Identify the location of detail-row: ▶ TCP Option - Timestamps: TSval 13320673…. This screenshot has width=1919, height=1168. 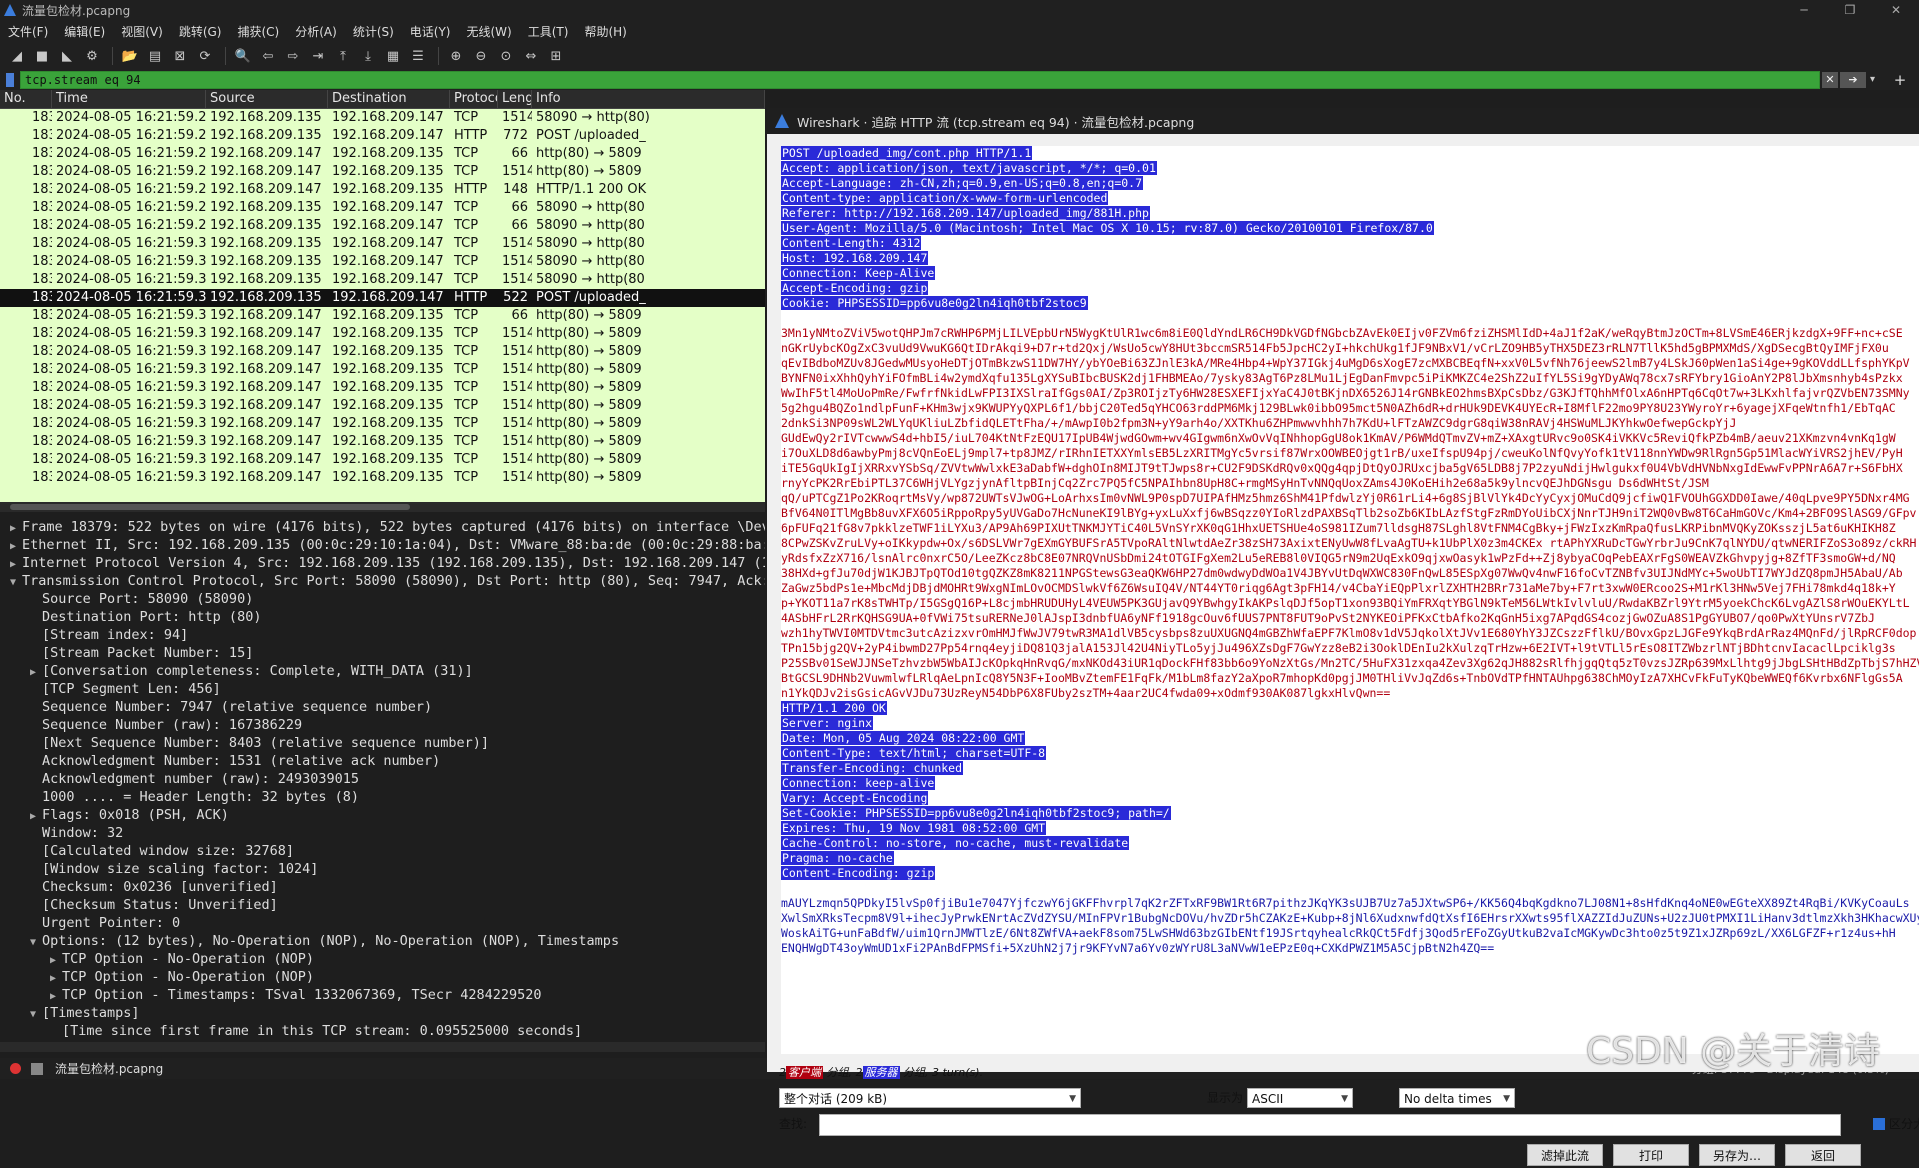
(382, 995).